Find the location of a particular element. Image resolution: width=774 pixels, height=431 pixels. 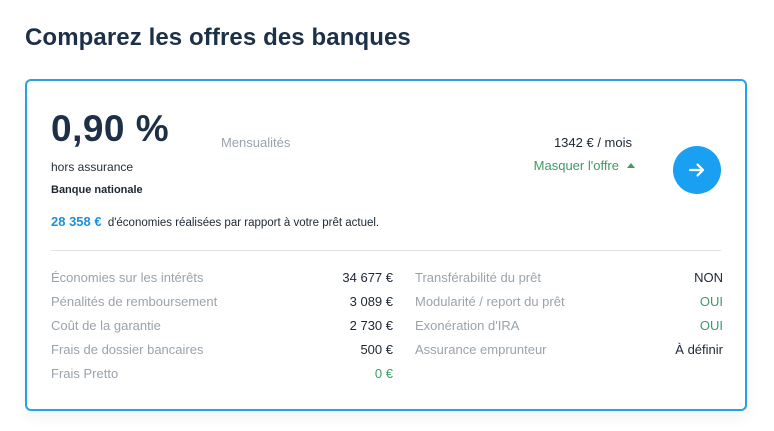

detail-value: 3 089 € is located at coordinates (371, 301).